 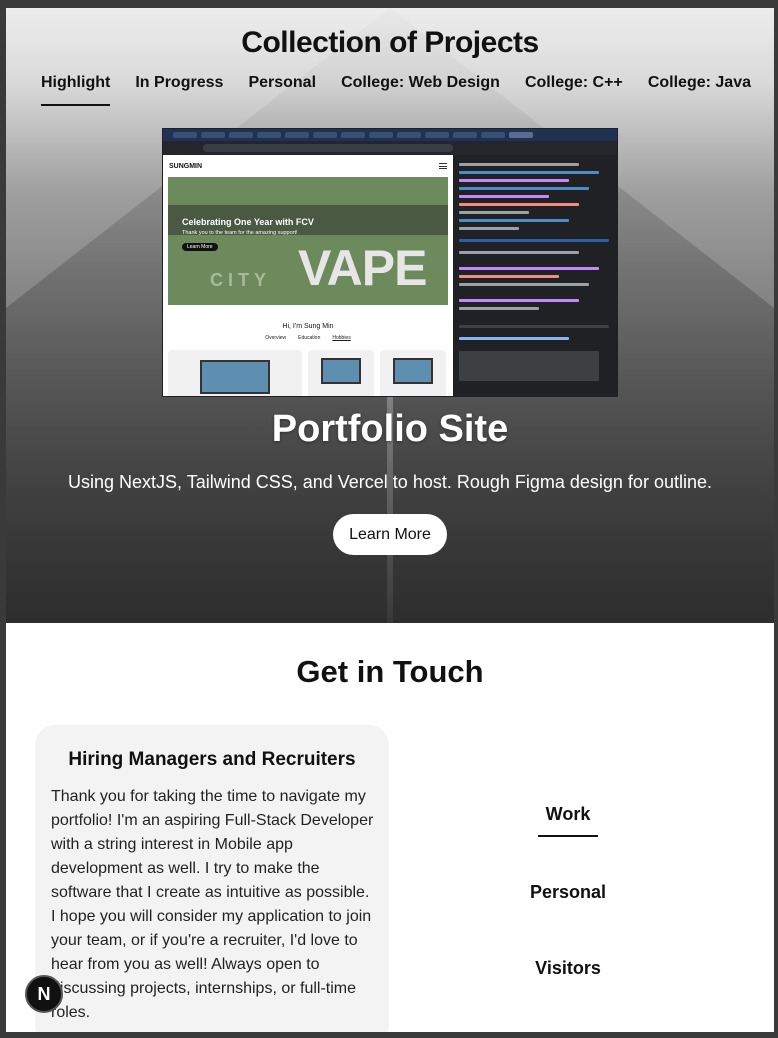 What do you see at coordinates (307, 373) in the screenshot?
I see `screenshot-cards` at bounding box center [307, 373].